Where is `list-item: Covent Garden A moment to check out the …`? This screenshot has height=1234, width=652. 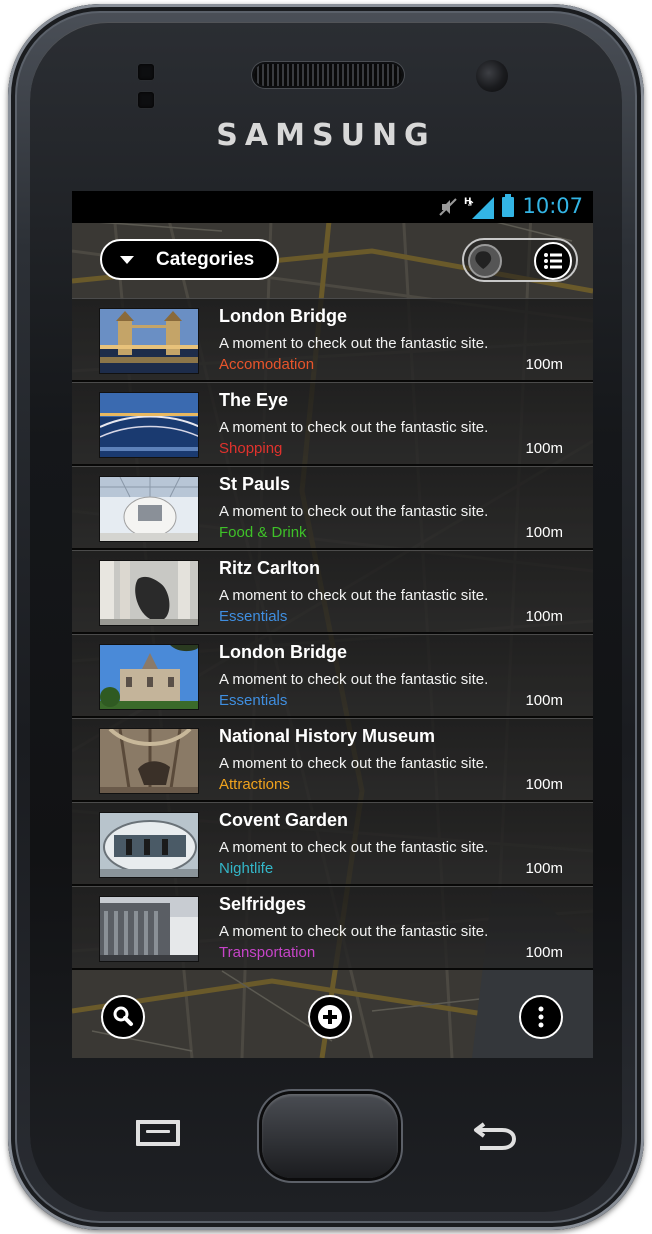 list-item: Covent Garden A moment to check out the … is located at coordinates (332, 844).